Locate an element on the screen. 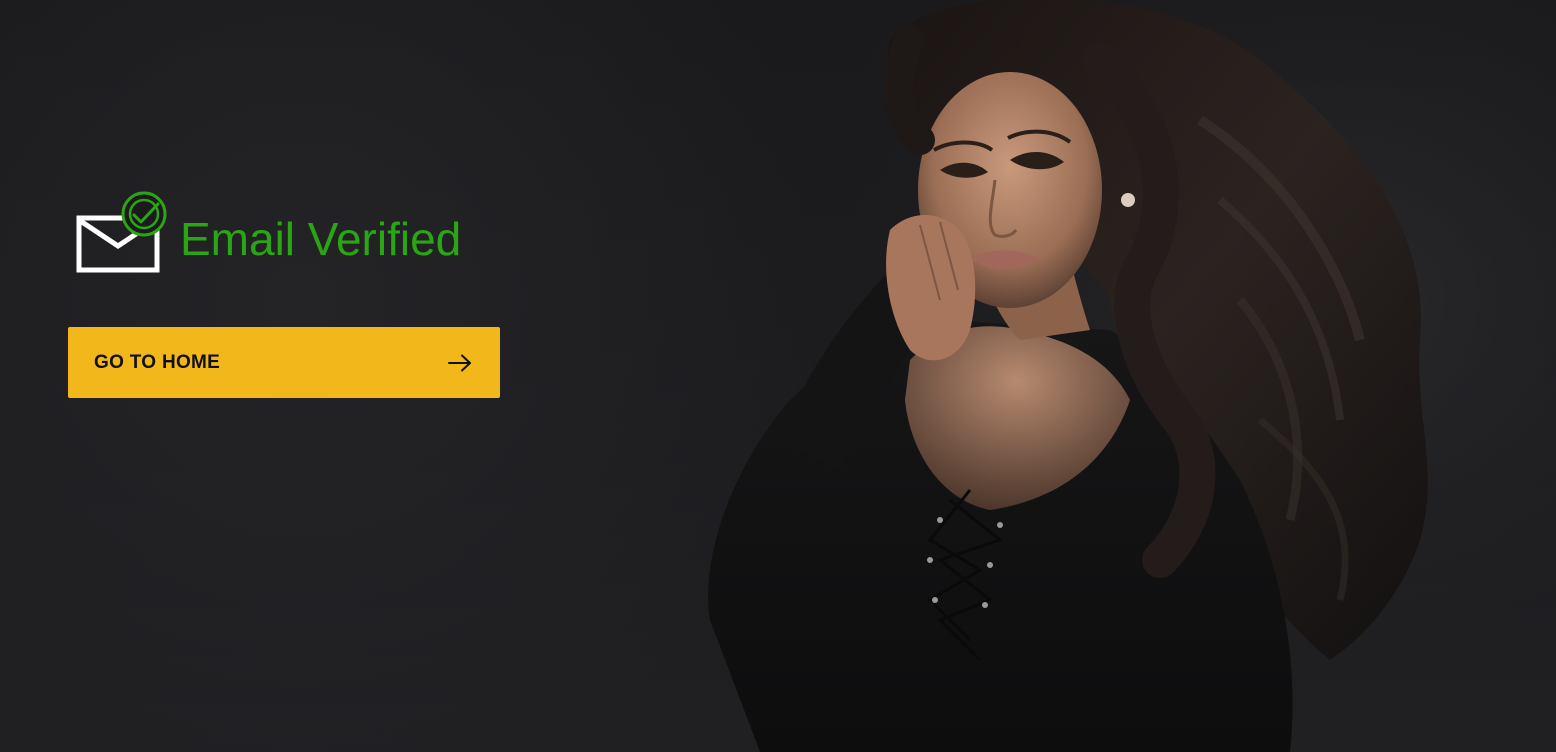 This screenshot has height=752, width=1556. go-to-home-button: GO TO HOME is located at coordinates (284, 362).